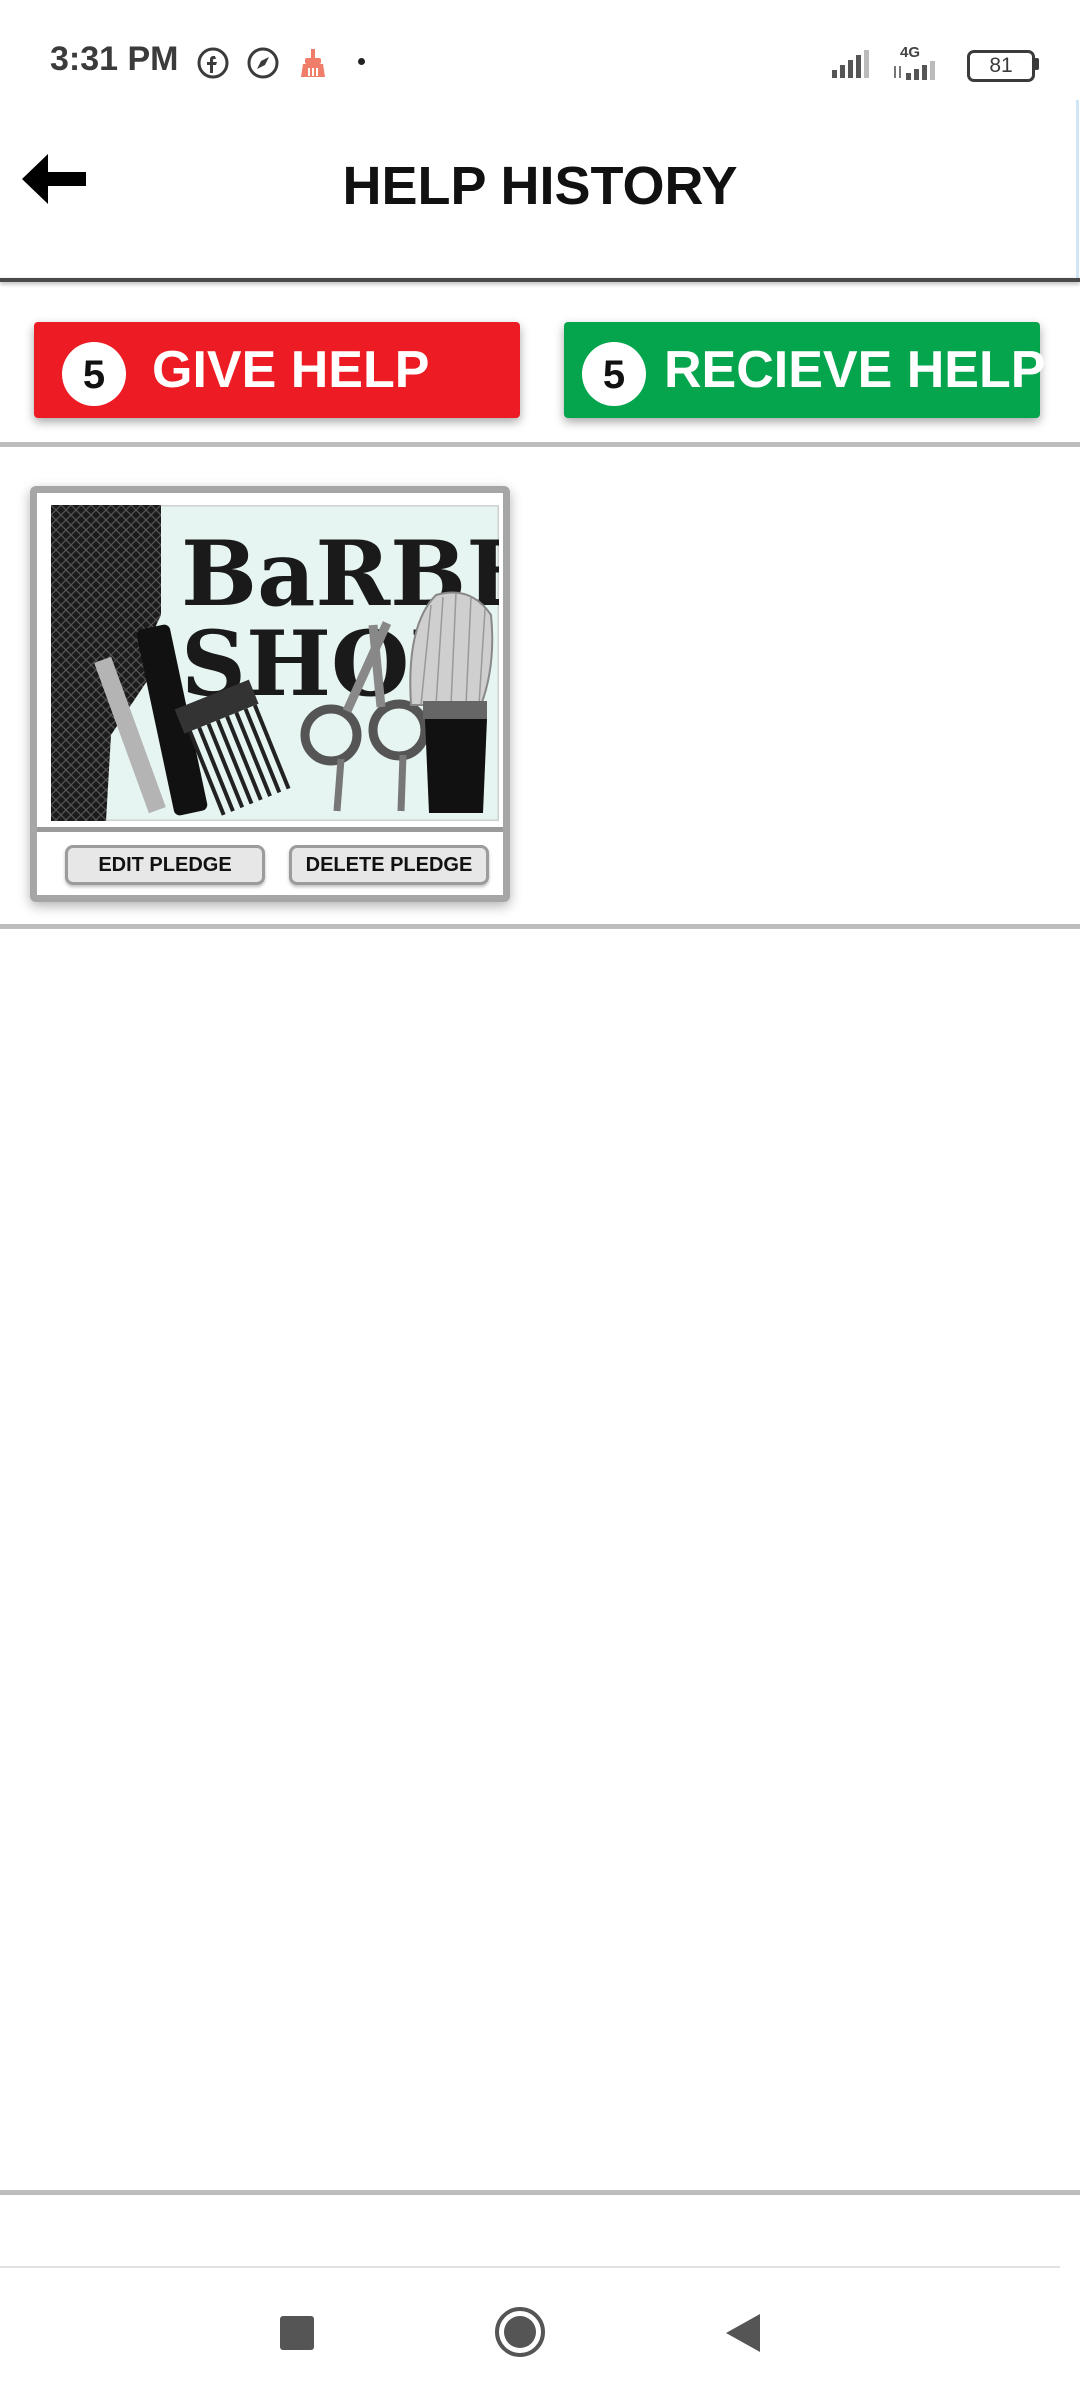  Describe the element at coordinates (94, 374) in the screenshot. I see `give-help-count-badge: 5` at that location.